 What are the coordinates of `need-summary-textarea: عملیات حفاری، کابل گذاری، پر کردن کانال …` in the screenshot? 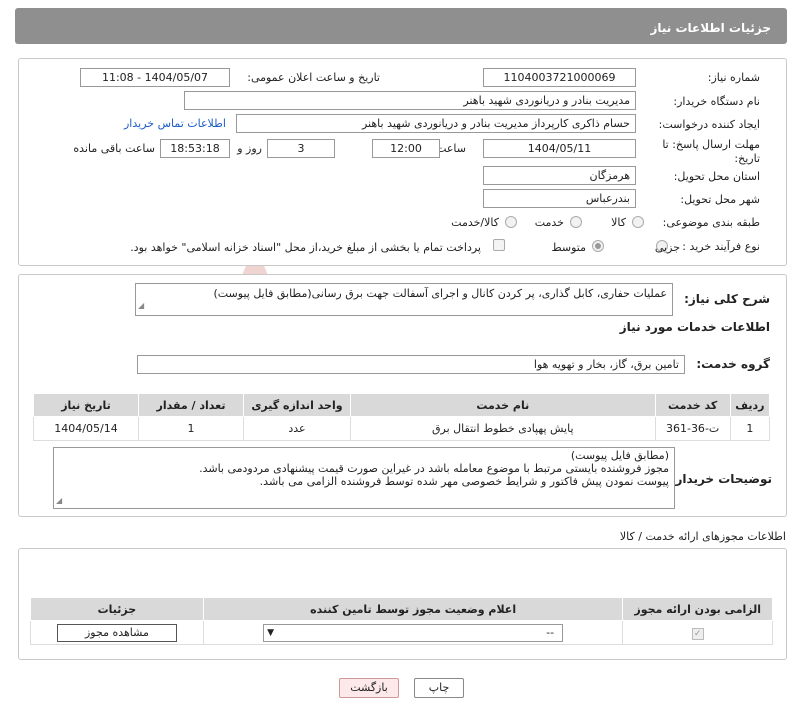 It's located at (404, 299).